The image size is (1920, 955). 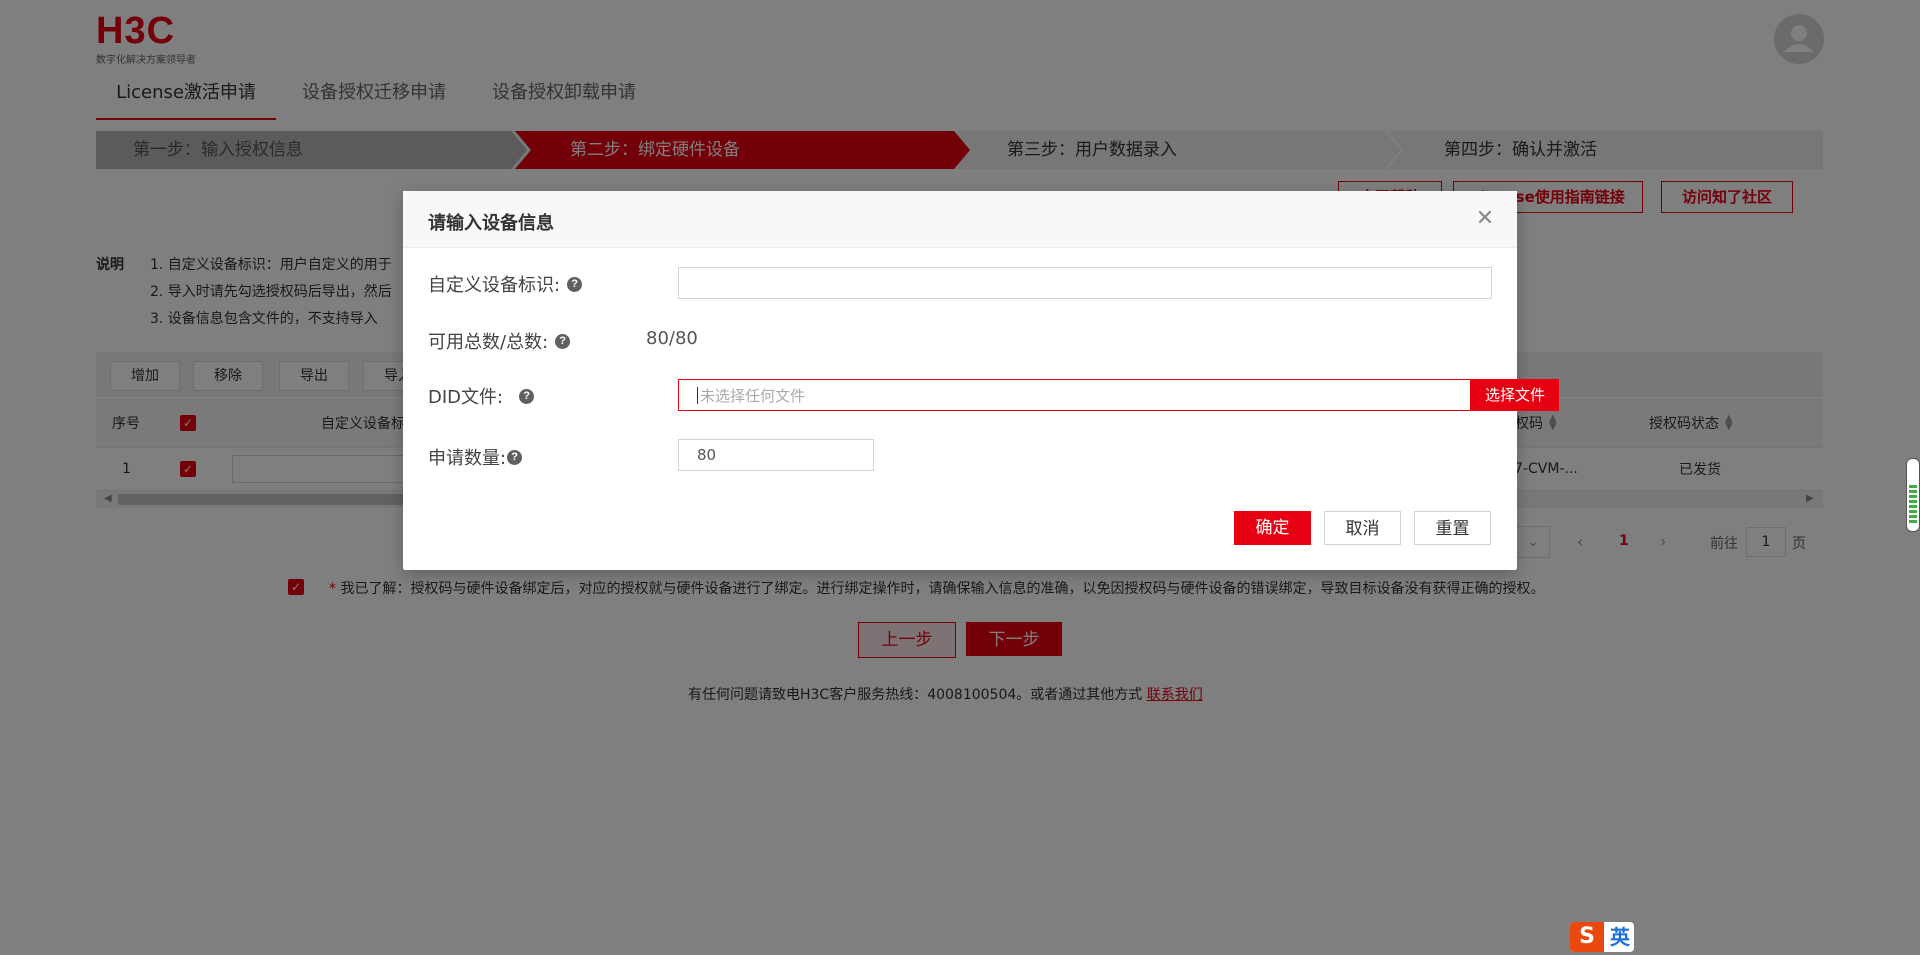 What do you see at coordinates (697, 395) in the screenshot?
I see `text-caret` at bounding box center [697, 395].